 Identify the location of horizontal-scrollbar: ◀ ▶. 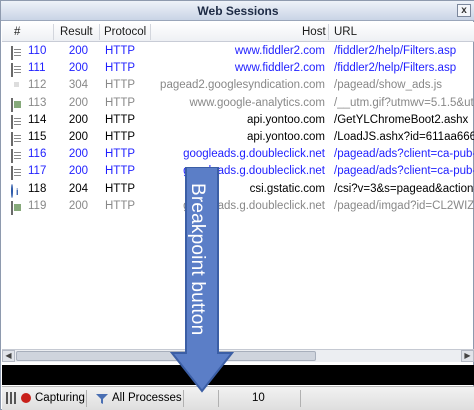
(238, 355).